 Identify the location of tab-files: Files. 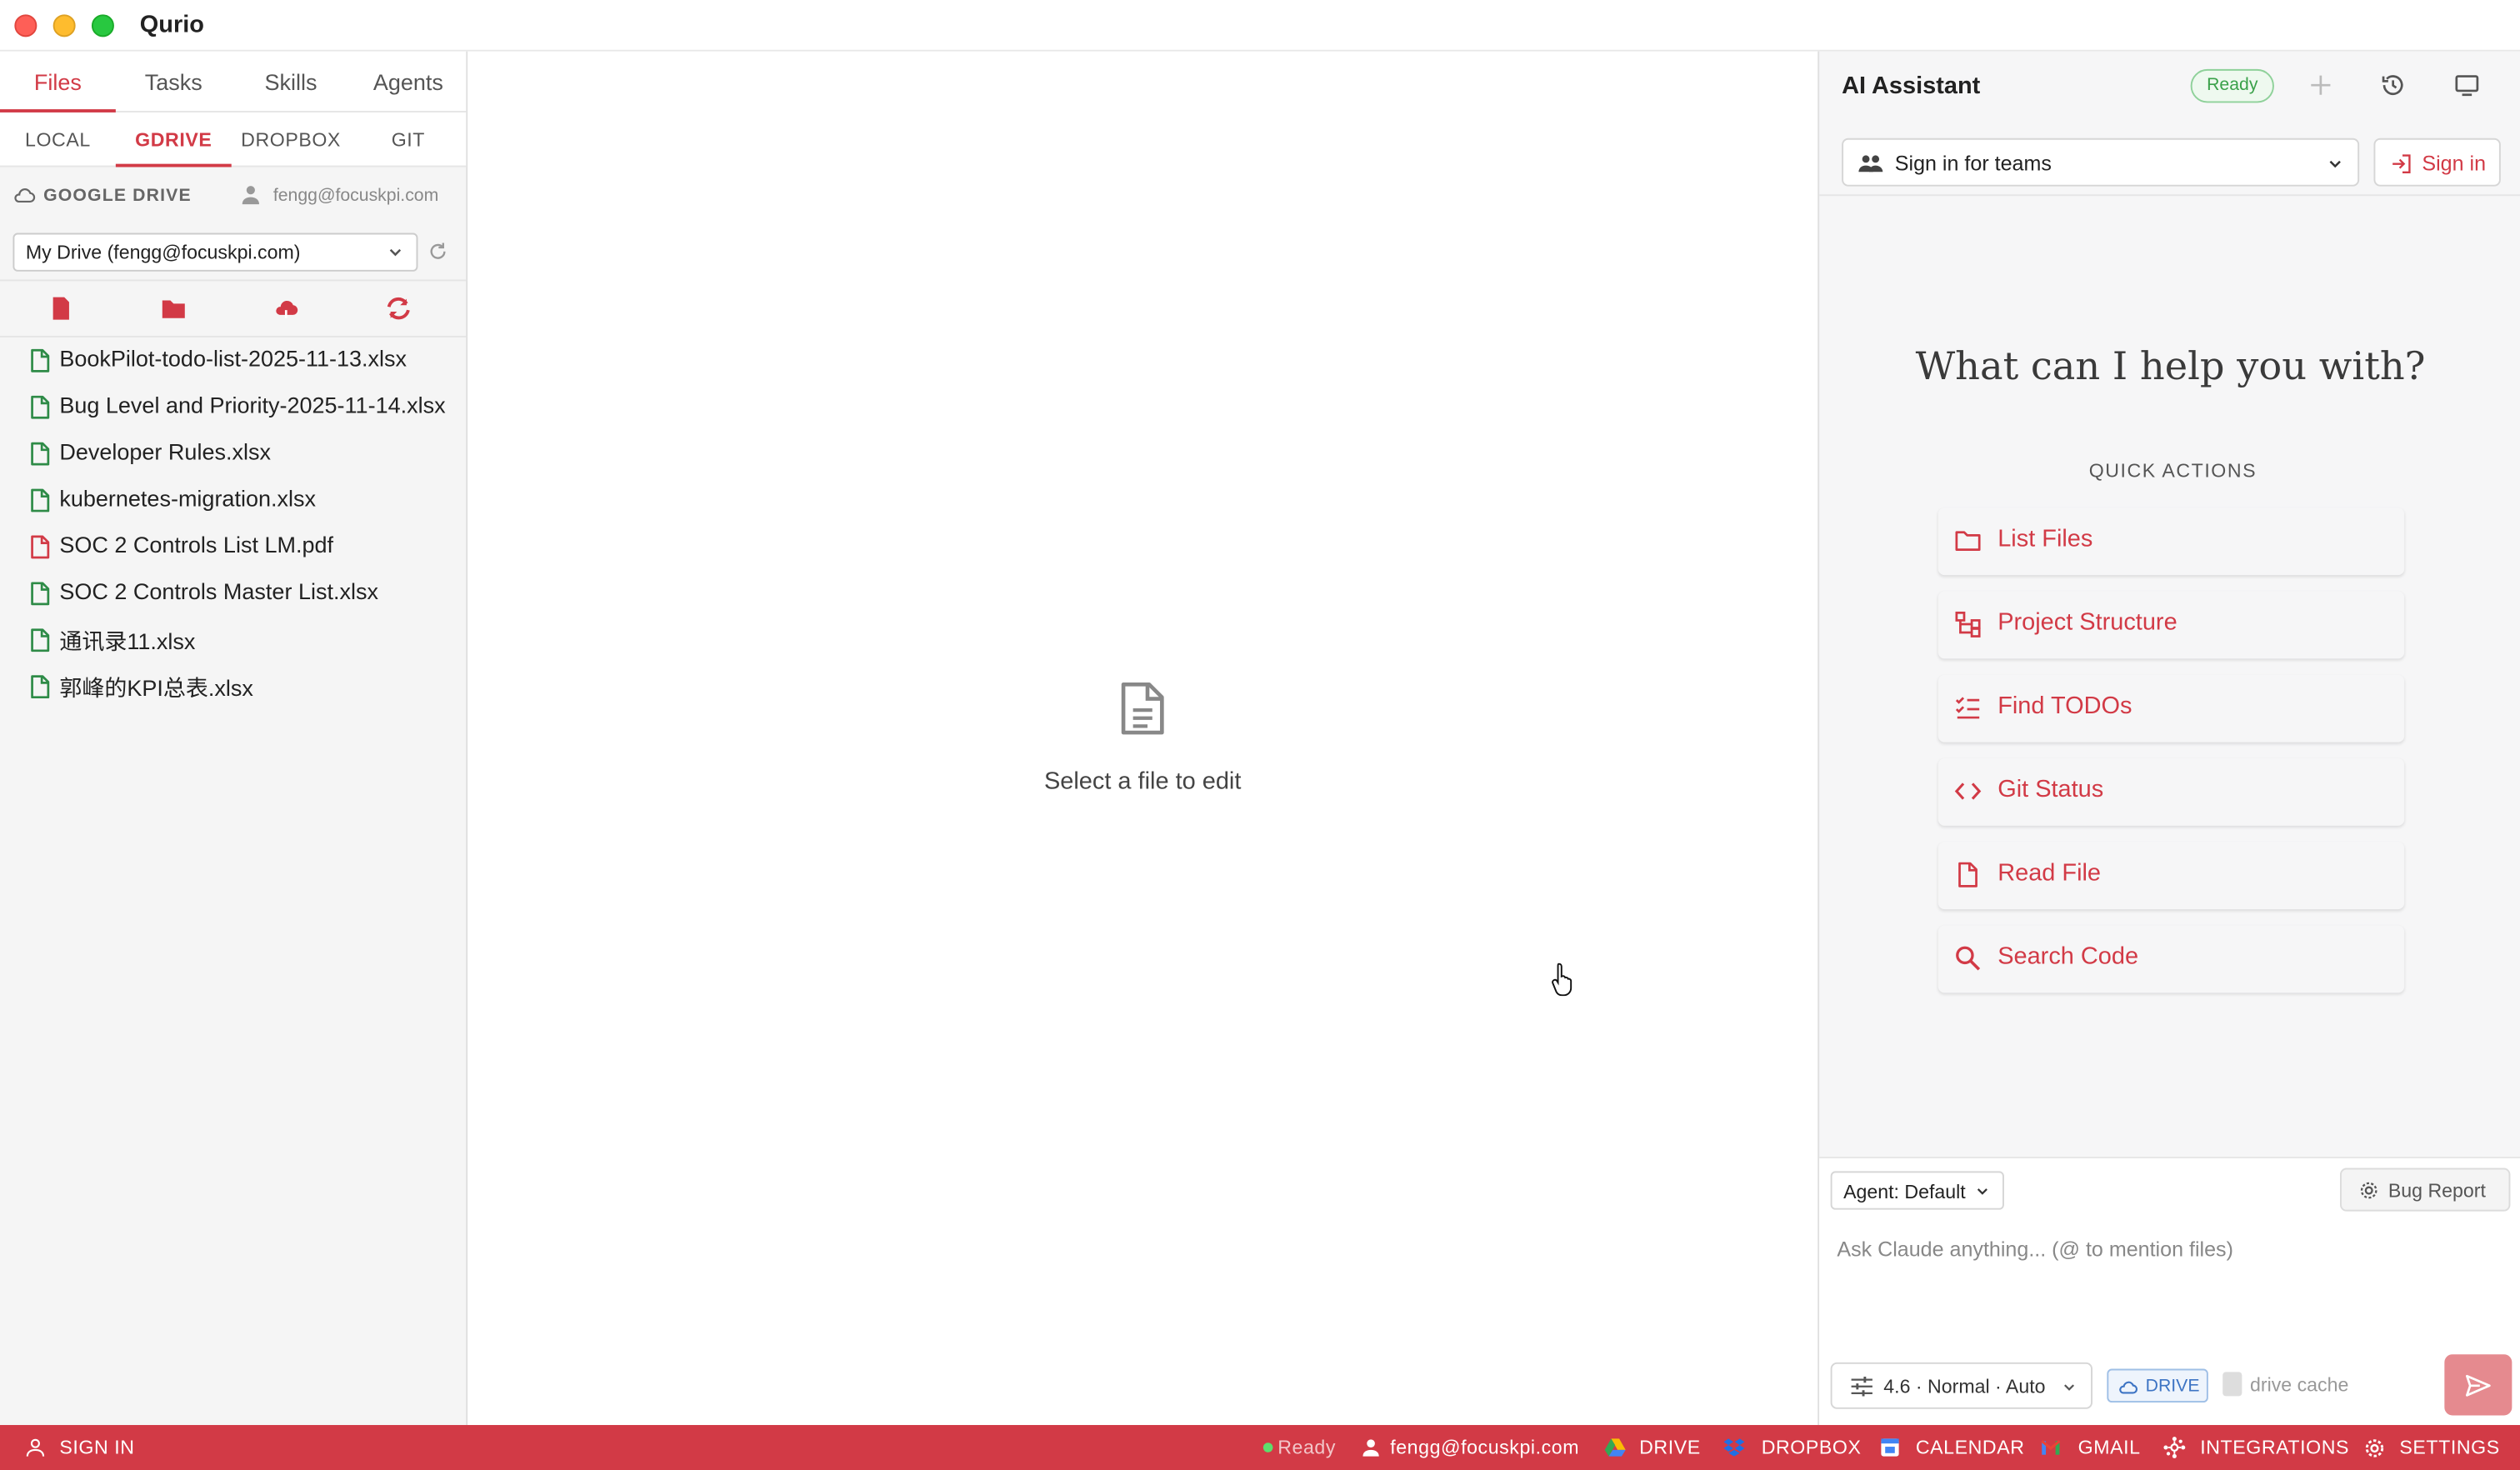
(58, 82).